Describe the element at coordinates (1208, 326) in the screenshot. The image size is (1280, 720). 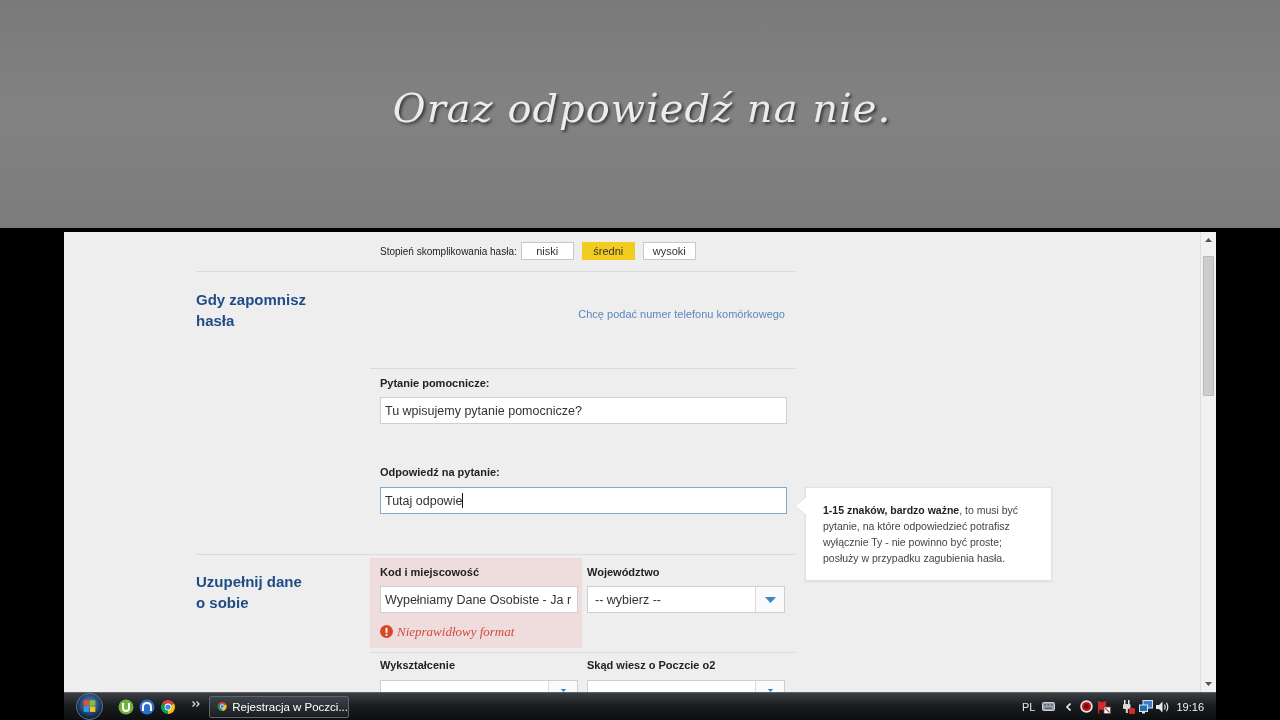
I see `scrollbar-thumb` at that location.